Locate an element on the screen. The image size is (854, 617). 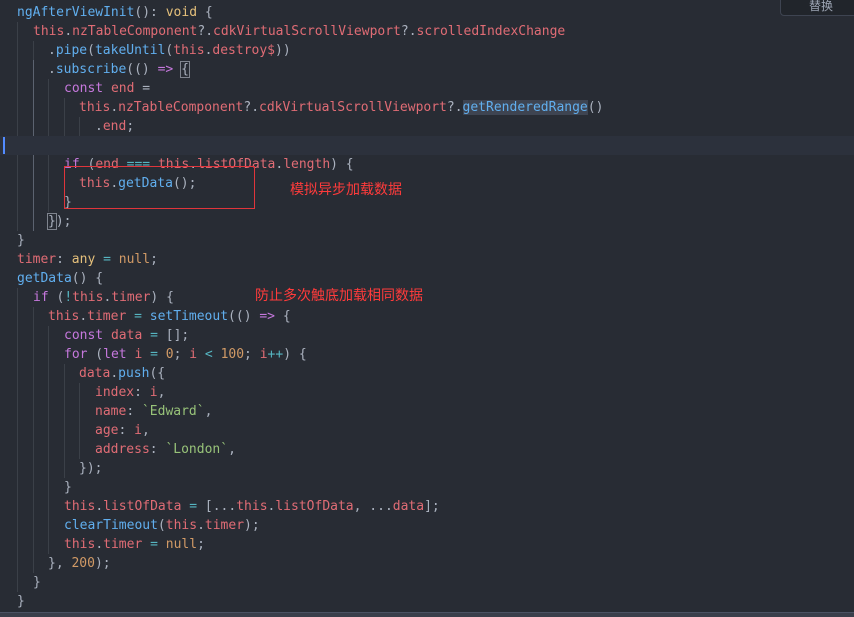
code-line: name: `Edward`, is located at coordinates (427, 411).